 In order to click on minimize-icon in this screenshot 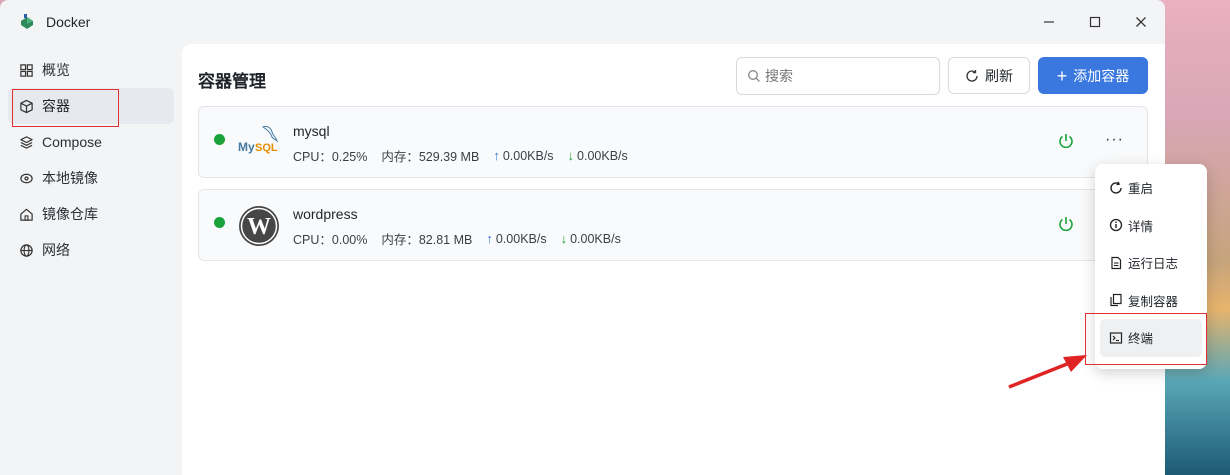, I will do `click(1049, 22)`.